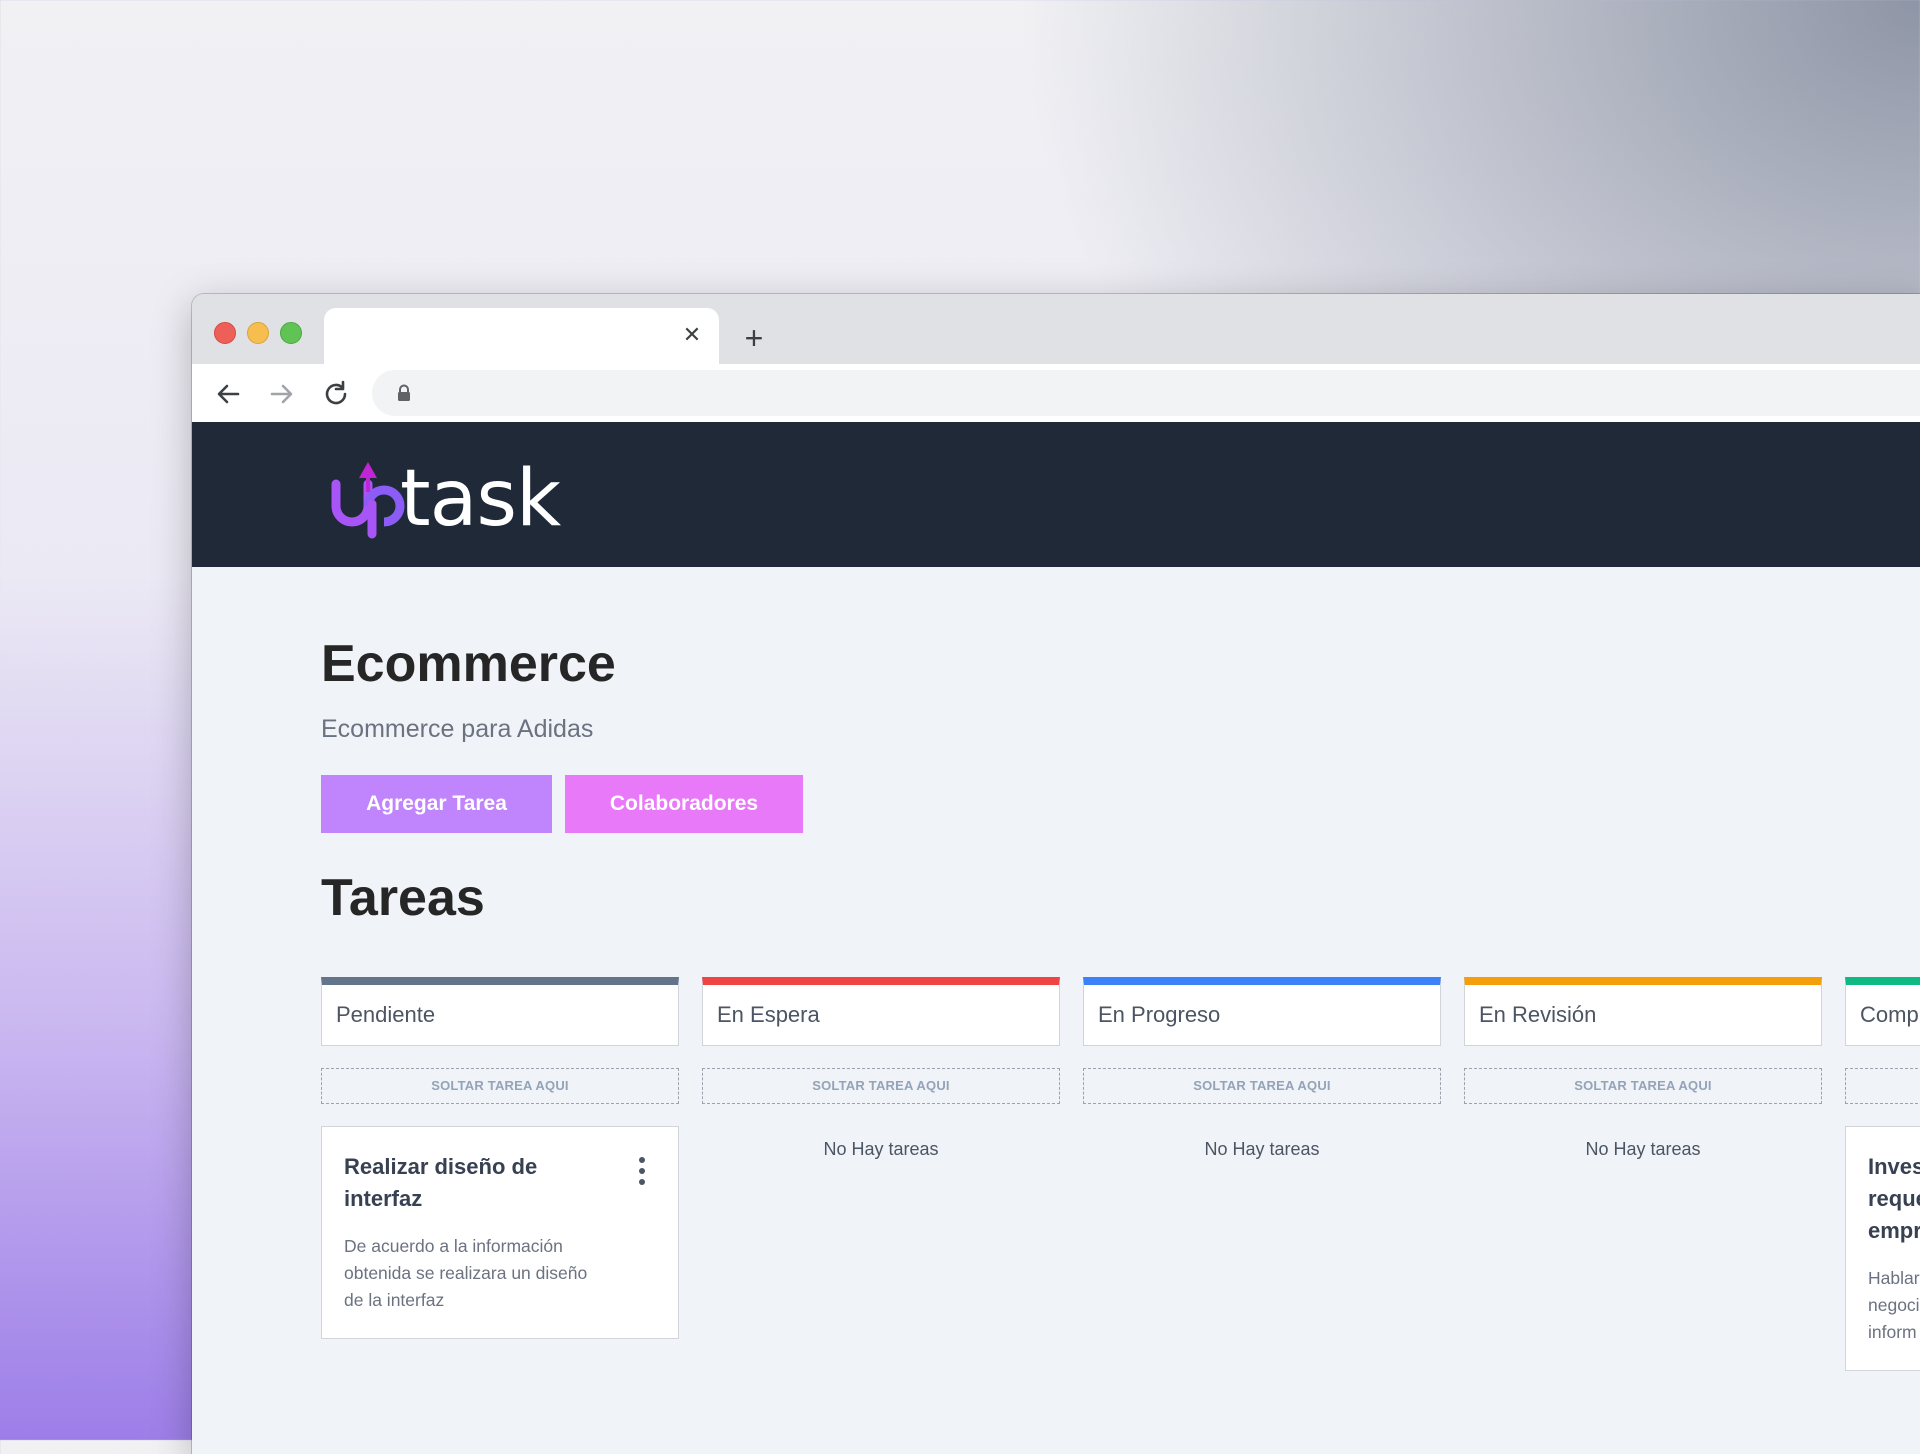  Describe the element at coordinates (881, 1011) in the screenshot. I see `column-header: En Espera` at that location.